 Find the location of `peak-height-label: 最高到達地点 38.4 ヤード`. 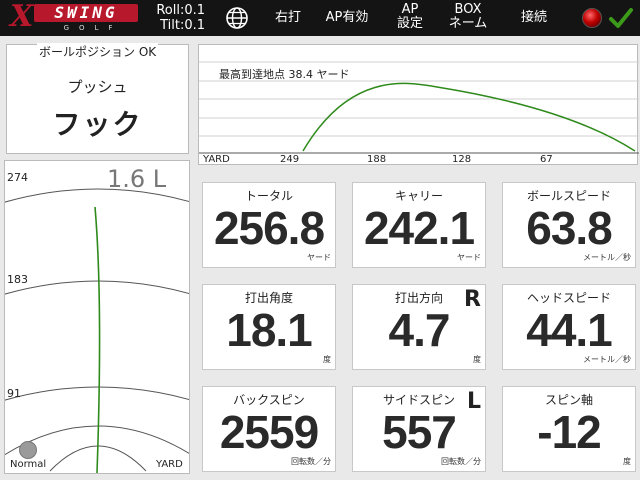

peak-height-label: 最高到達地点 38.4 ヤード is located at coordinates (284, 74).